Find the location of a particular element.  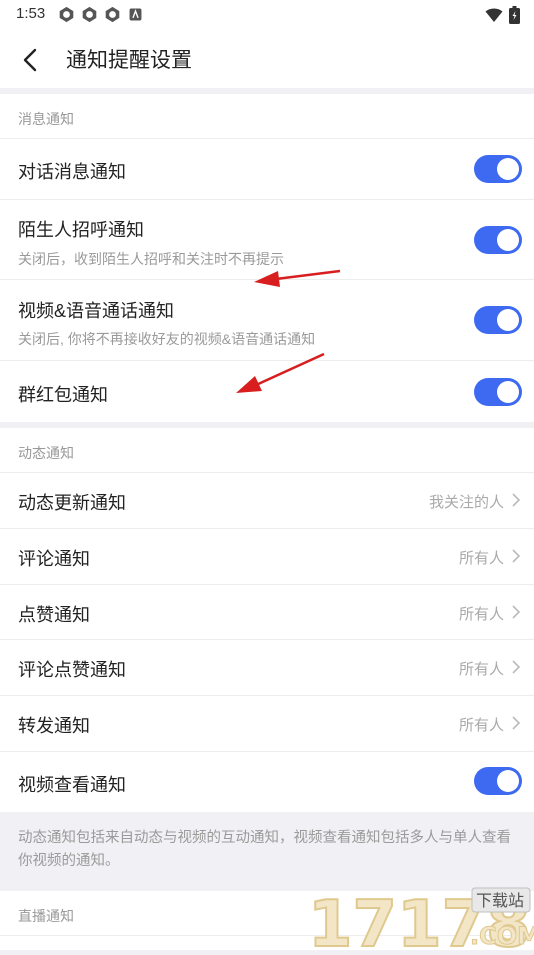

annotation-arrows is located at coordinates (288, 331).